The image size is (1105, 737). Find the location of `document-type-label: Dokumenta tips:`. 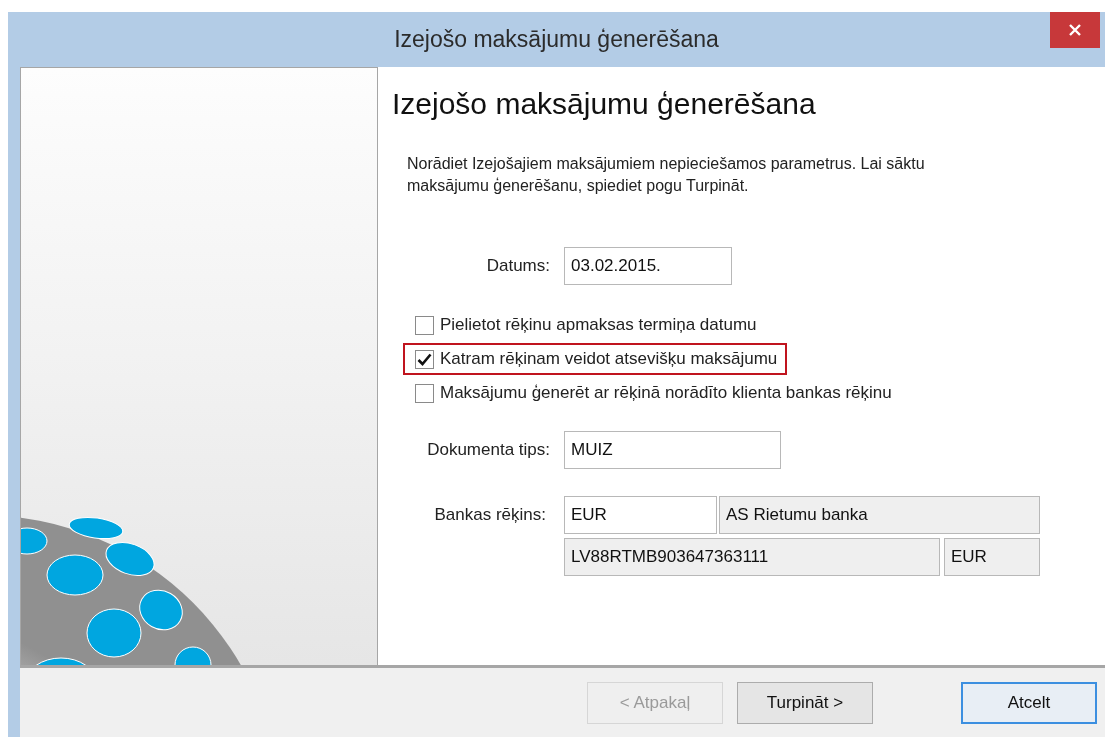

document-type-label: Dokumenta tips: is located at coordinates (488, 450).